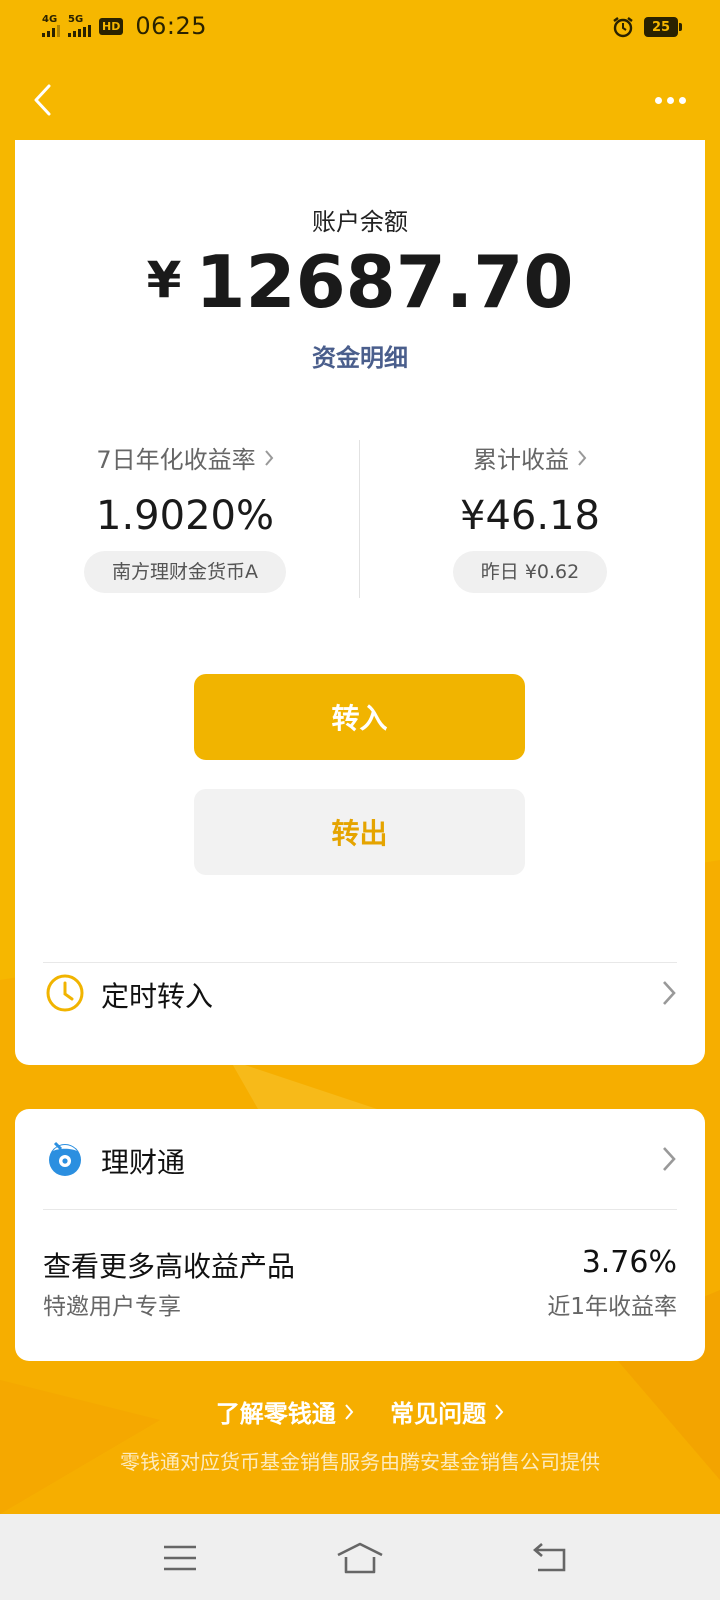 This screenshot has height=1600, width=720. I want to click on alarm-icon, so click(623, 27).